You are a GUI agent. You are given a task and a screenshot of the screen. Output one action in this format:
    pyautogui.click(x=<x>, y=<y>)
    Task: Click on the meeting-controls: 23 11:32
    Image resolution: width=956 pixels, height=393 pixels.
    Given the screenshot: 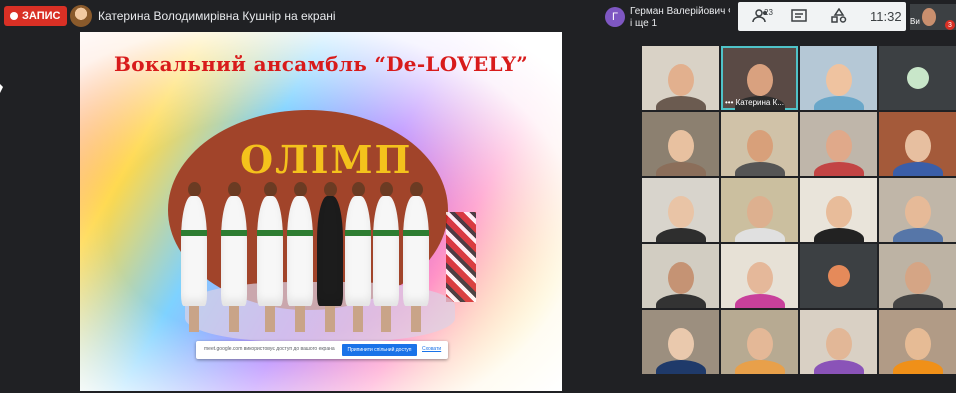 What is the action you would take?
    pyautogui.click(x=822, y=16)
    